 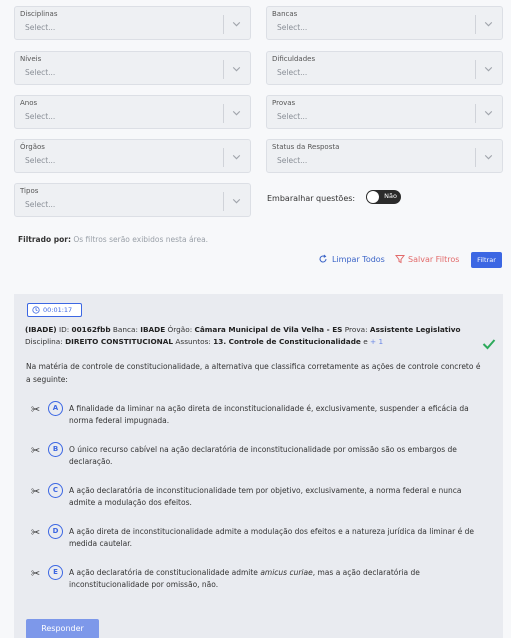 What do you see at coordinates (373, 197) in the screenshot?
I see `toggle-knob` at bounding box center [373, 197].